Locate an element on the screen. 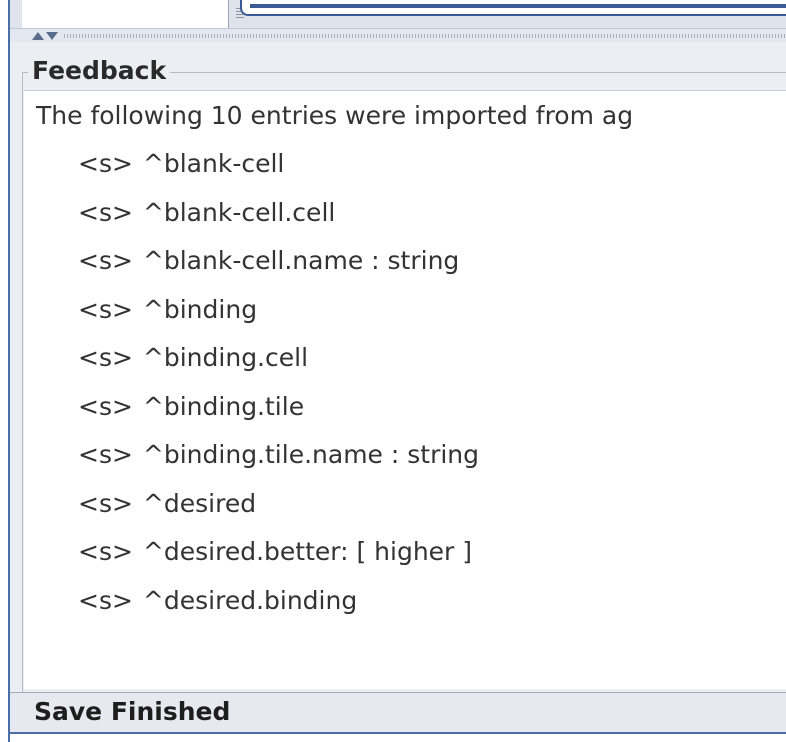 The height and width of the screenshot is (742, 786). entry-text: ^blank-cell.cell is located at coordinates (239, 212).